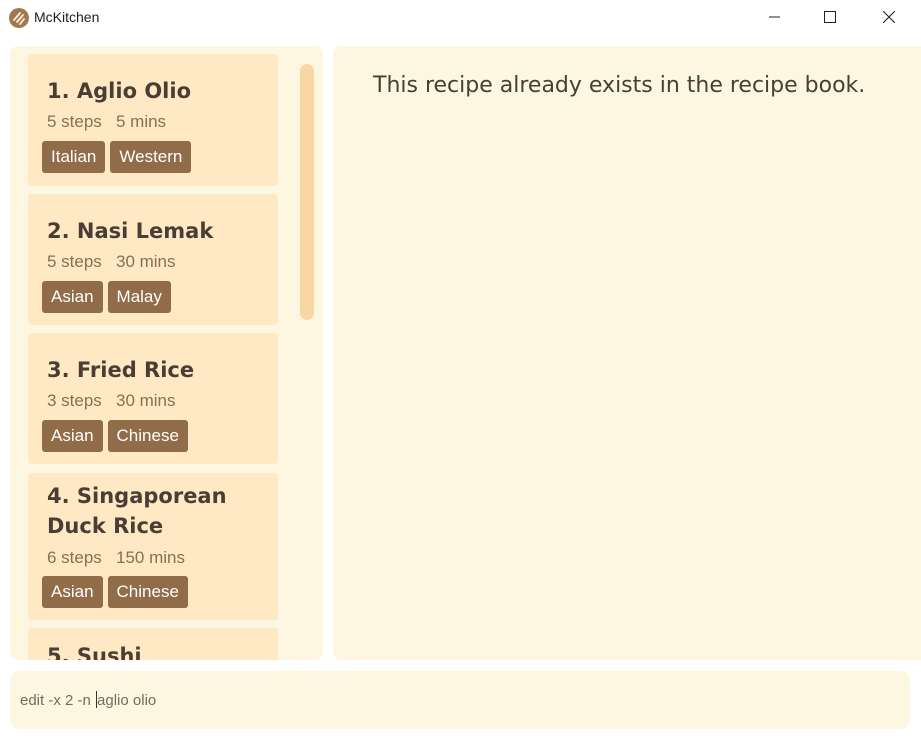 The height and width of the screenshot is (739, 921). I want to click on recipe-time: 5 mins, so click(141, 121).